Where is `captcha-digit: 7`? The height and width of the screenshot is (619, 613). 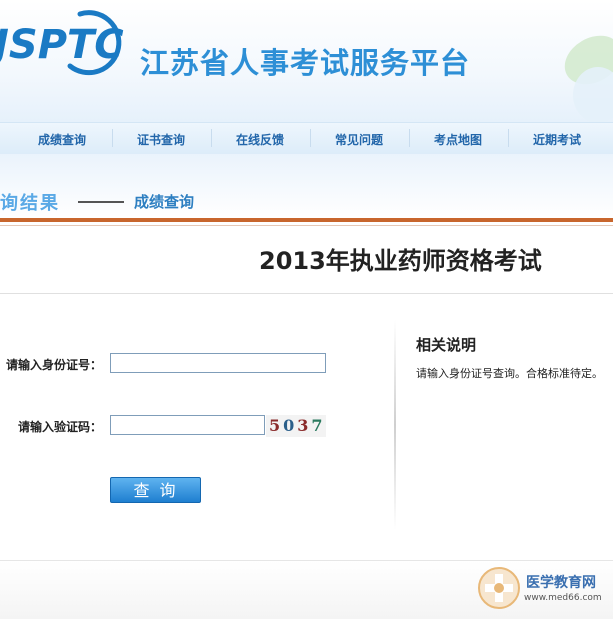 captcha-digit: 7 is located at coordinates (318, 425).